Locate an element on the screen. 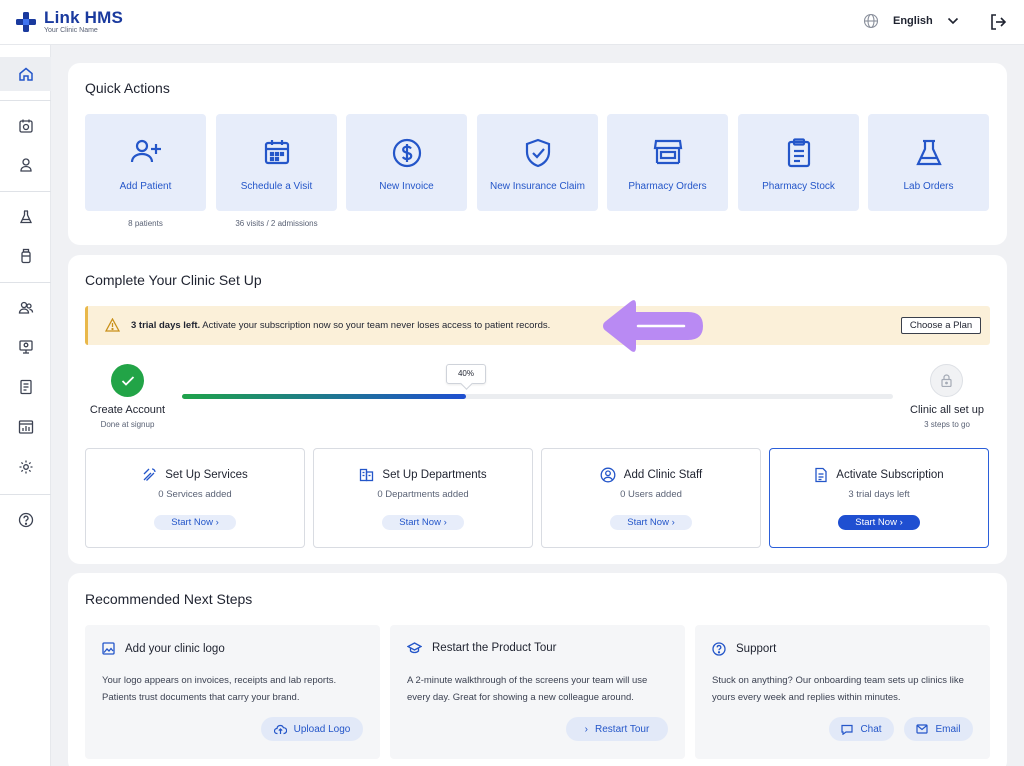  mail-icon is located at coordinates (922, 729).